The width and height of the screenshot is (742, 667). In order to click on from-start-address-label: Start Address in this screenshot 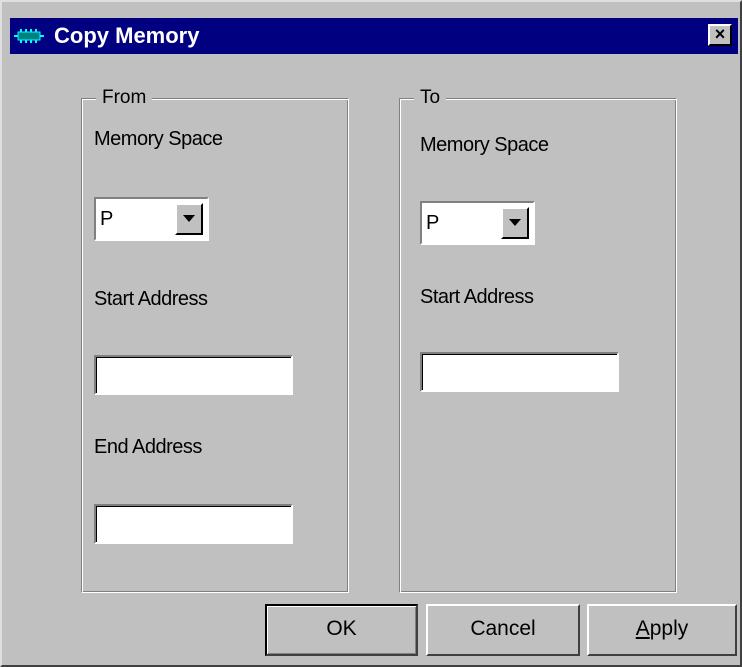, I will do `click(151, 299)`.